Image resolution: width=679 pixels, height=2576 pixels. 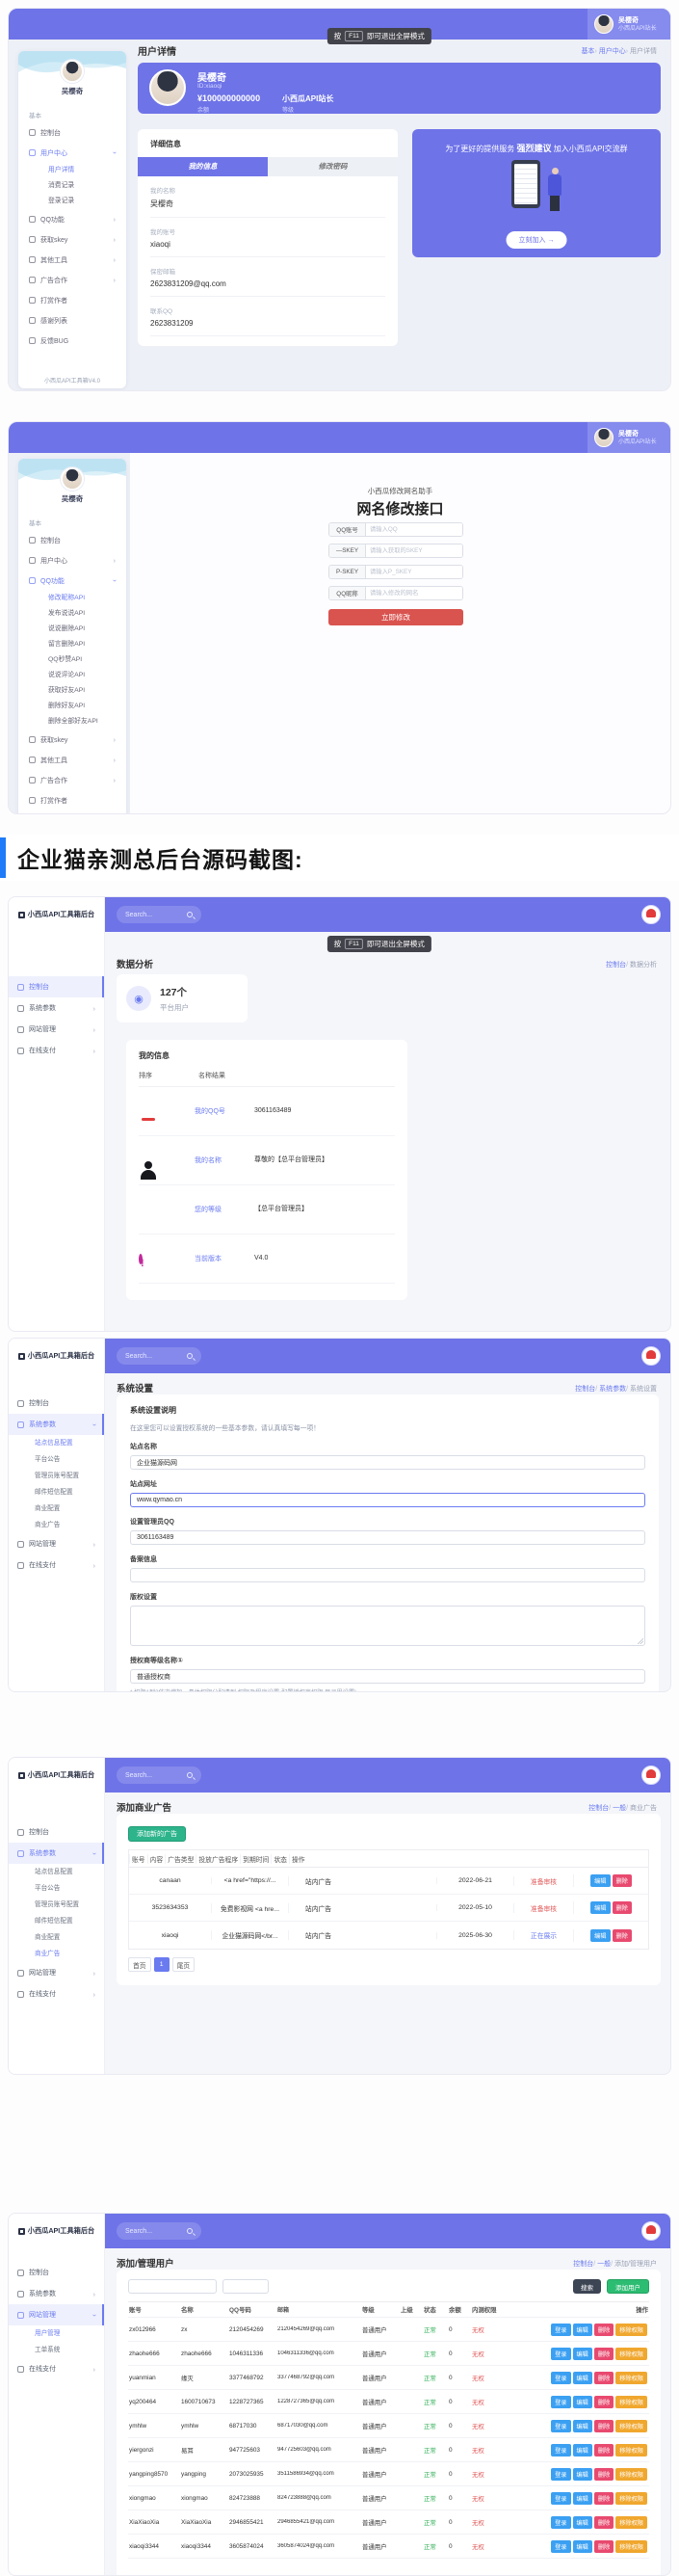 What do you see at coordinates (224, 1160) in the screenshot?
I see `info-name: 我的名称` at bounding box center [224, 1160].